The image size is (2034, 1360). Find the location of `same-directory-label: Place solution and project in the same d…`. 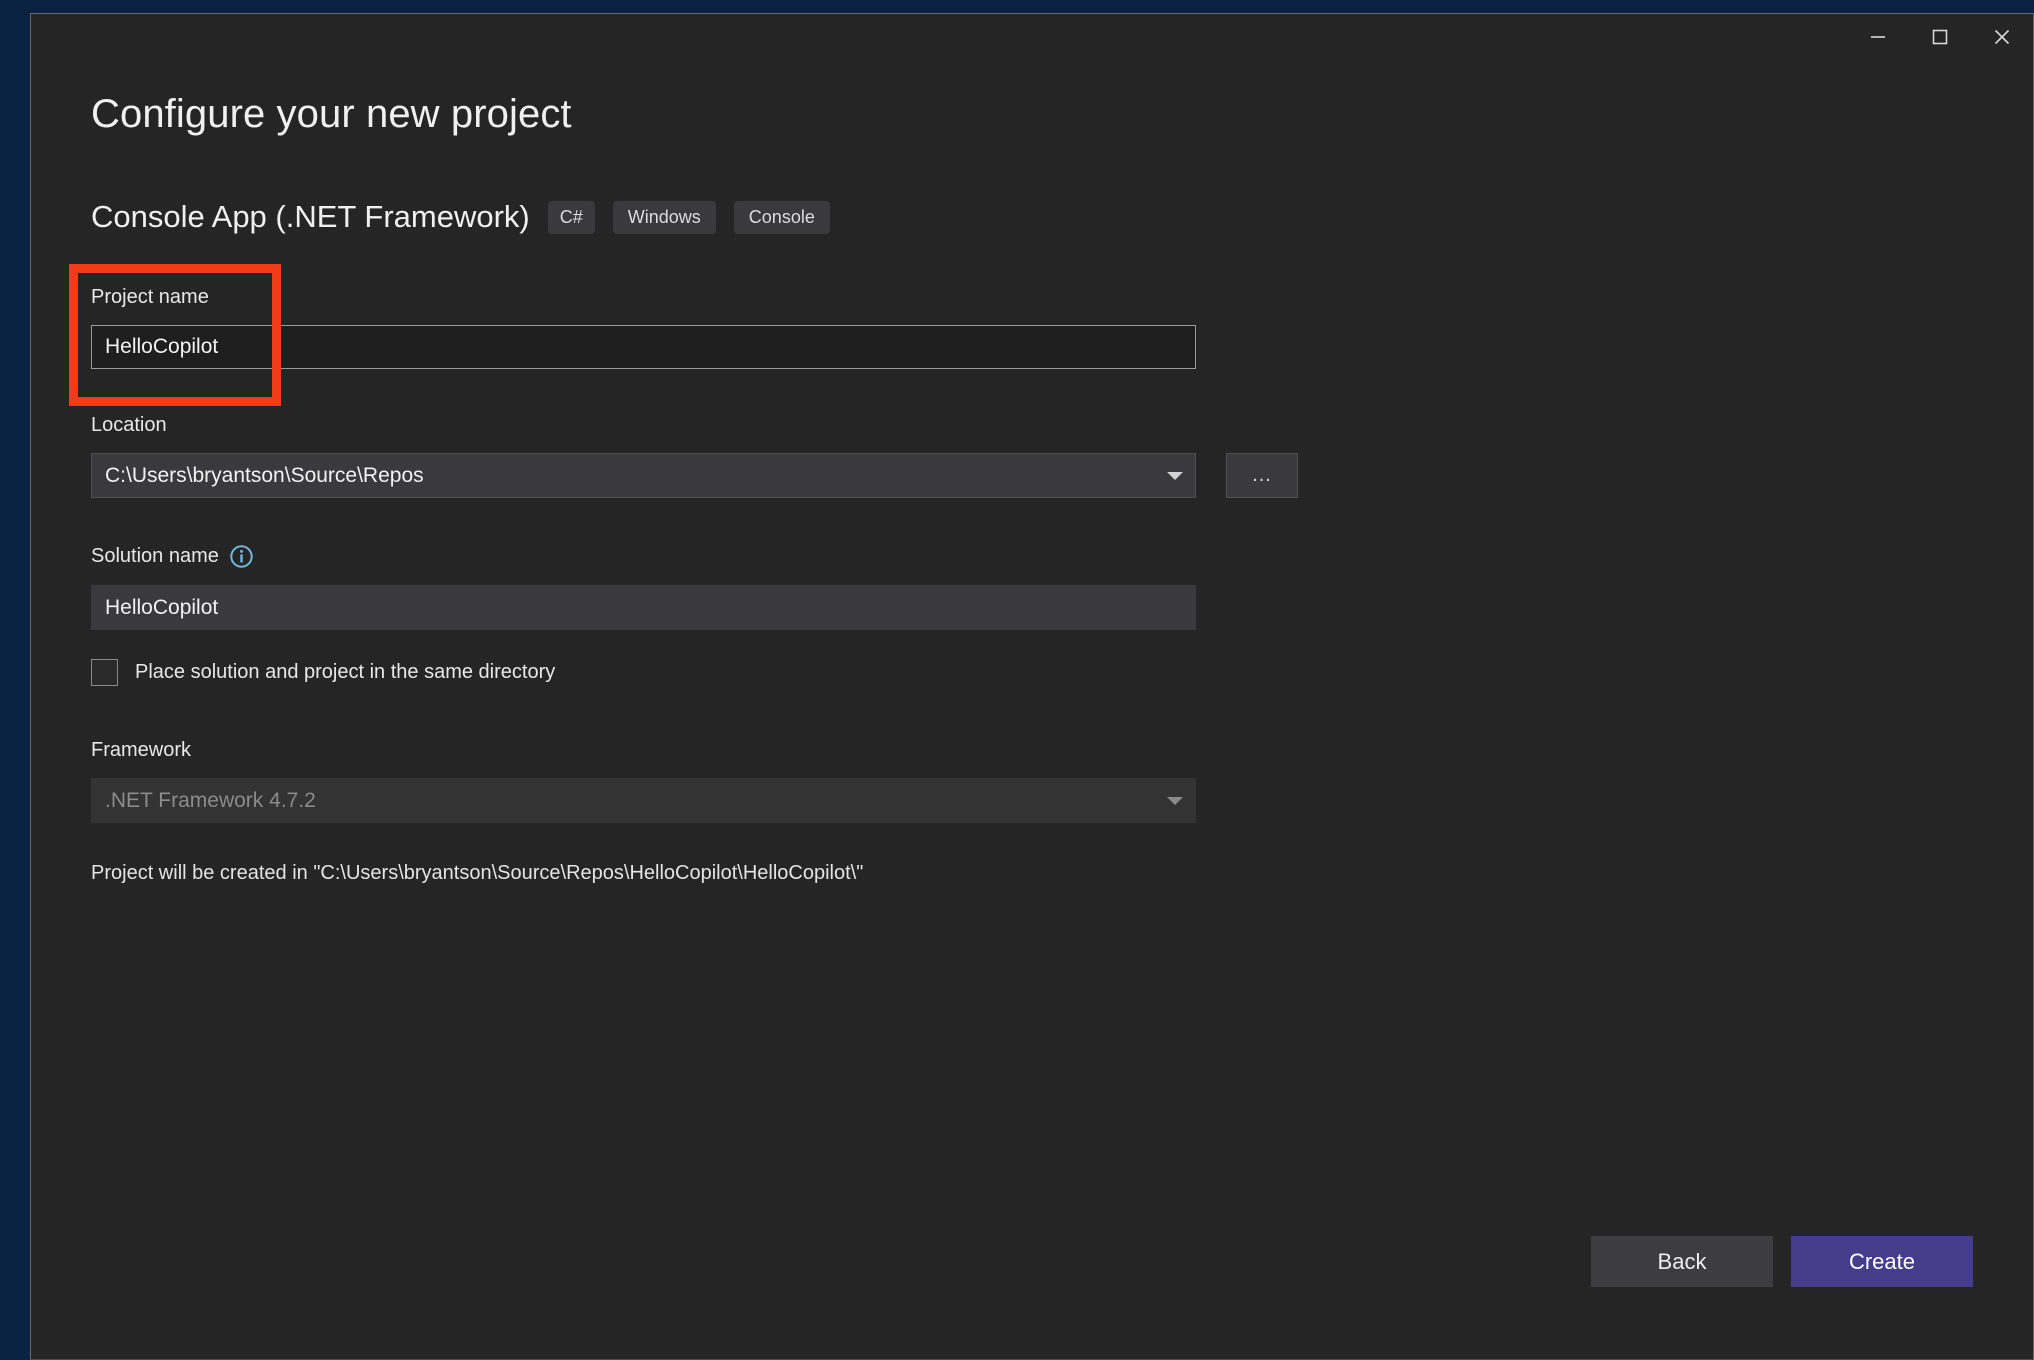

same-directory-label: Place solution and project in the same d… is located at coordinates (345, 672).